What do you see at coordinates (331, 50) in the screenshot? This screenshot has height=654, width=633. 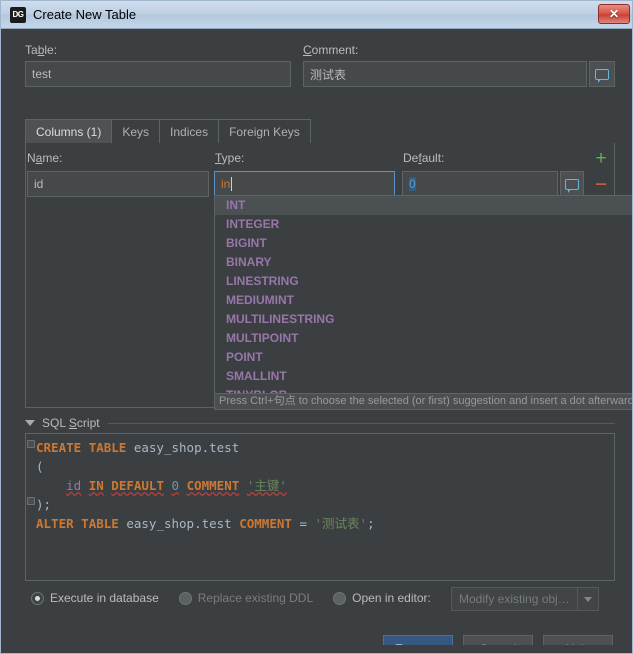 I see `table-comment-label: Comment:` at bounding box center [331, 50].